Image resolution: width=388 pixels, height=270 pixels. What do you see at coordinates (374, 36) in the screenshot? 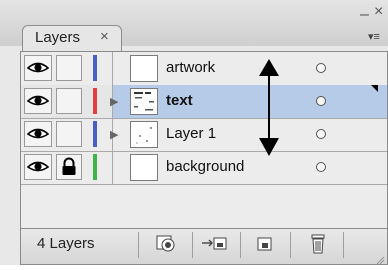
I see `panel-menu-icon: ▾≡` at bounding box center [374, 36].